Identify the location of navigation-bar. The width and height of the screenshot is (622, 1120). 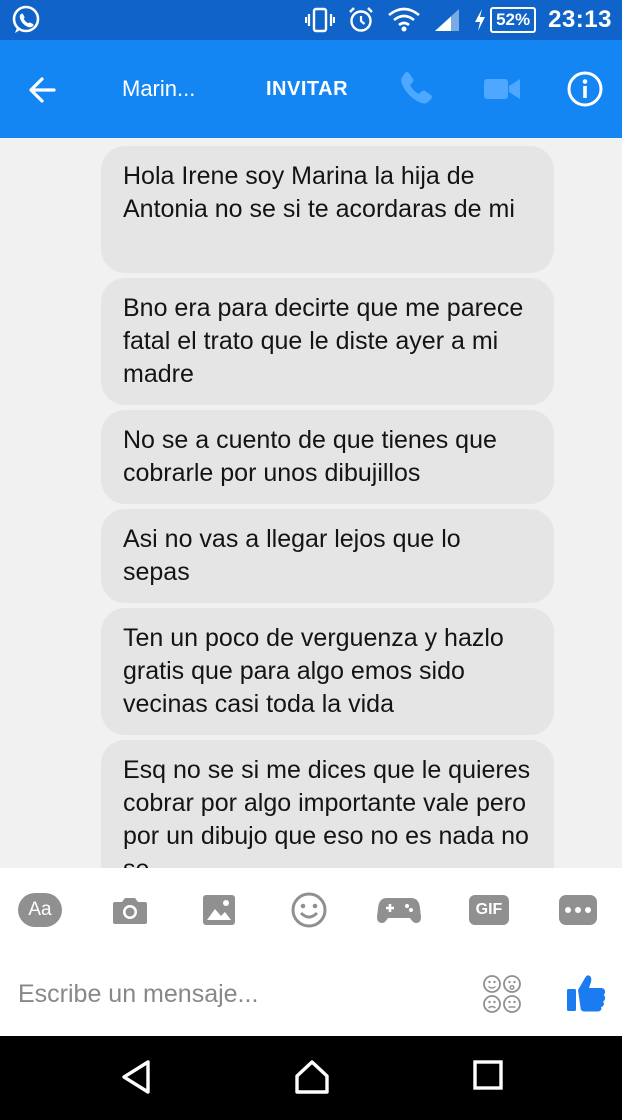
(311, 1078).